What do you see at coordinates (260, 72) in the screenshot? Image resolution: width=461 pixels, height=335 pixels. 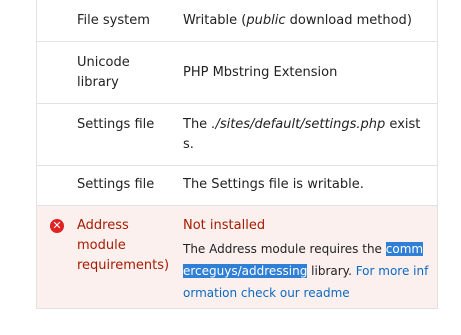 I see `row-value: PHP Mbstring Extension` at bounding box center [260, 72].